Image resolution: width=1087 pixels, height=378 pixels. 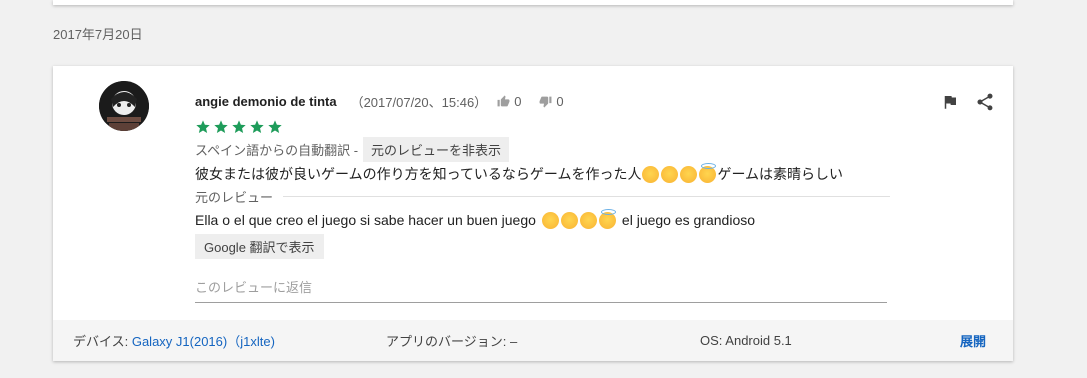 What do you see at coordinates (418, 174) in the screenshot?
I see `translated-text-part1: 彼女または彼が良いゲームの作り方を知っているならゲームを作った人` at bounding box center [418, 174].